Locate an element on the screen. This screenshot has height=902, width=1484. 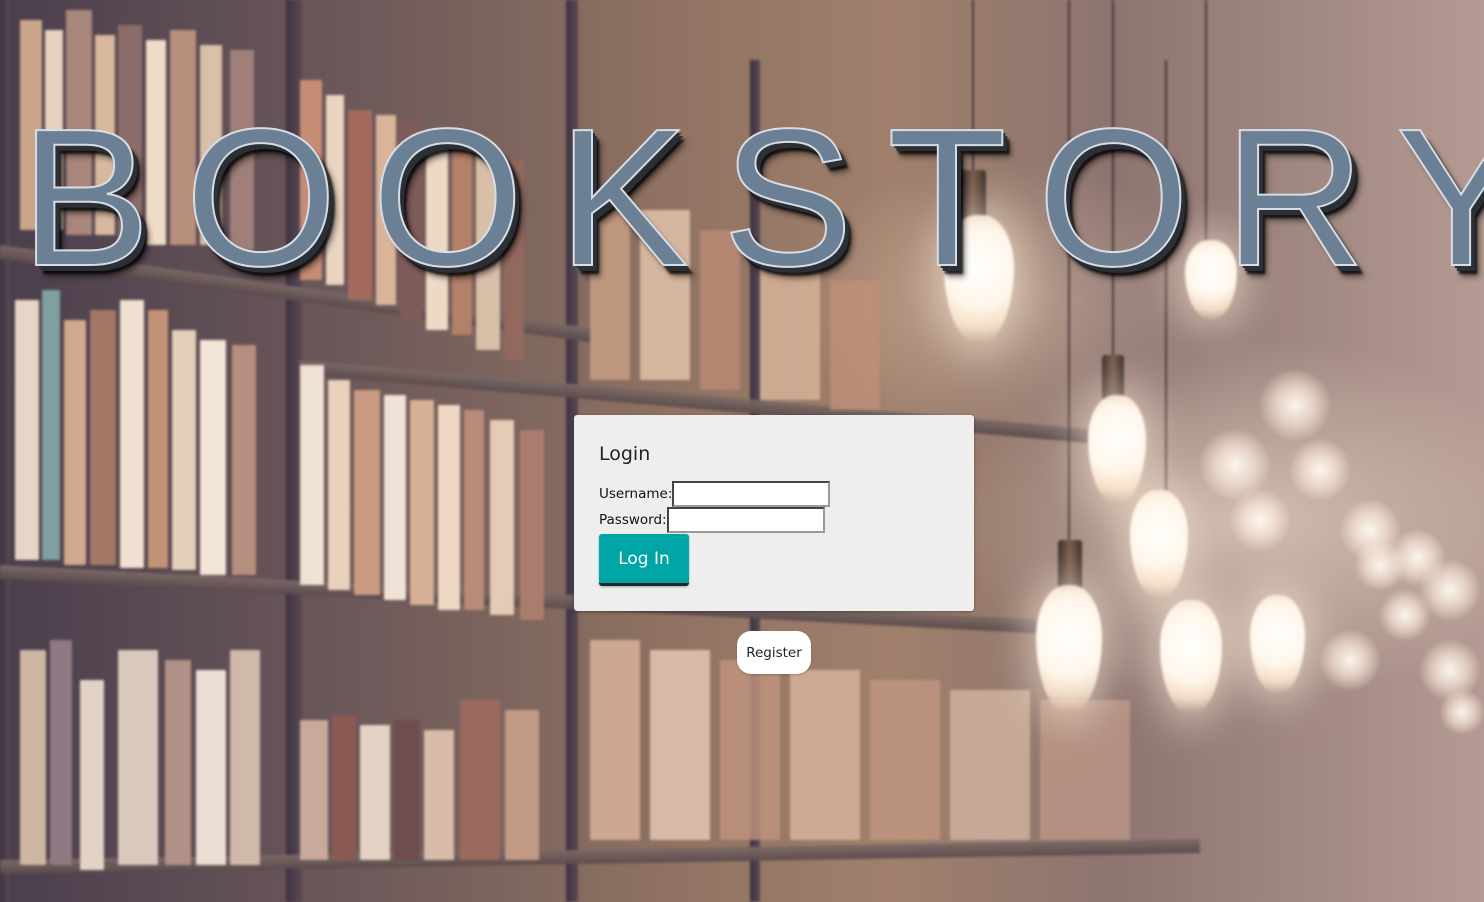
username-row: Username: is located at coordinates (774, 494).